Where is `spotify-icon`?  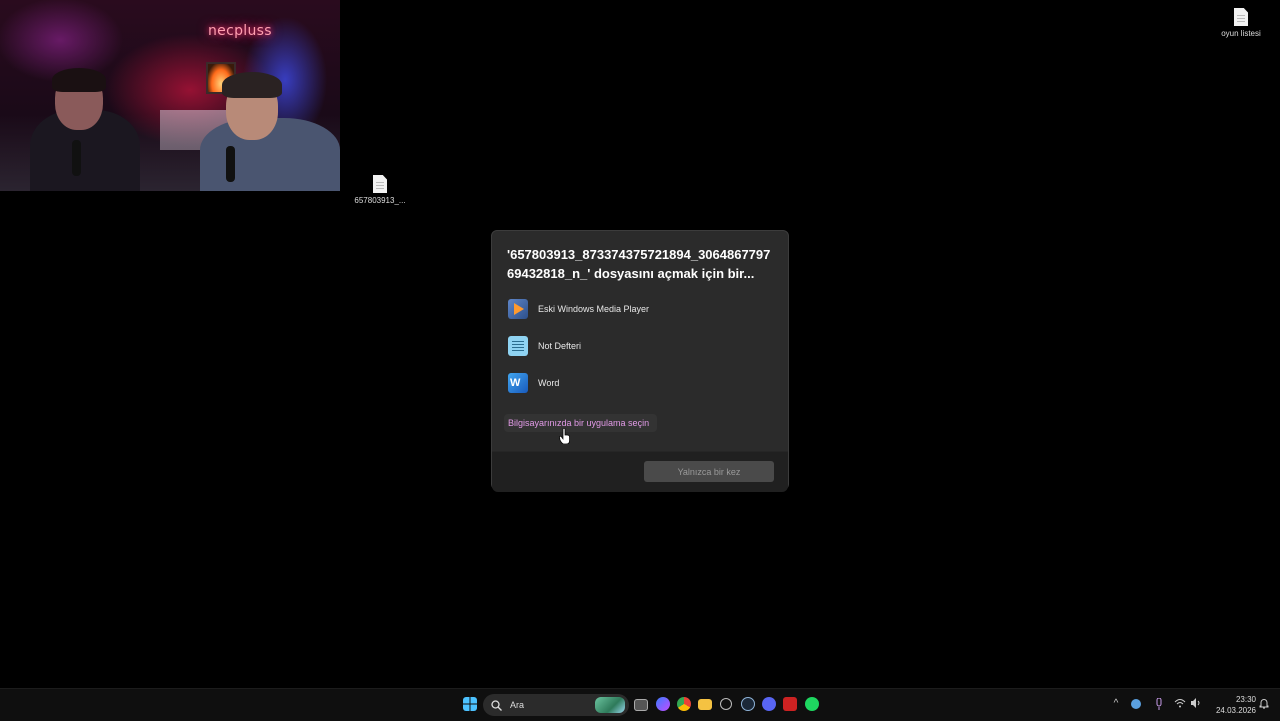
spotify-icon is located at coordinates (812, 704).